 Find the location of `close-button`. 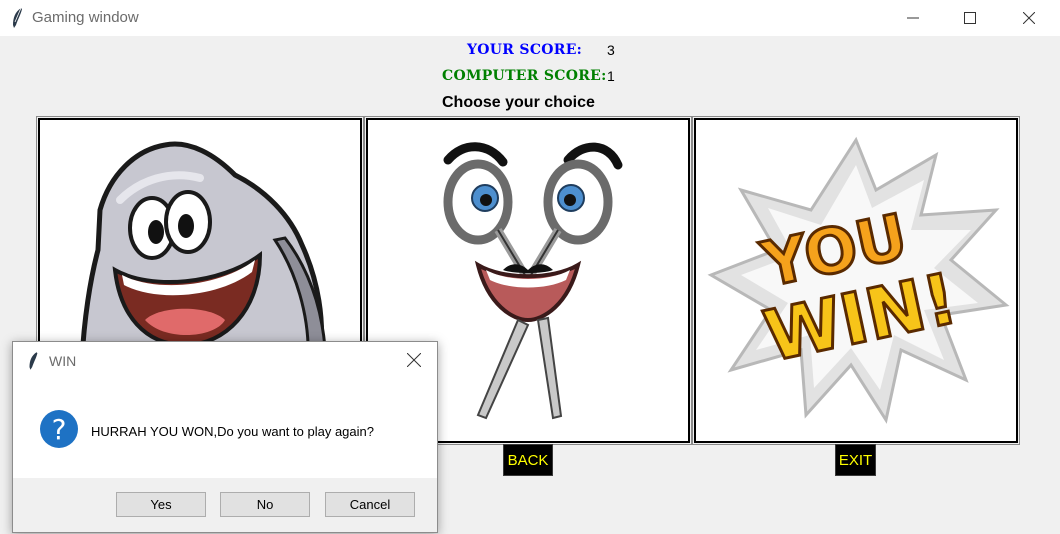

close-button is located at coordinates (1029, 18).